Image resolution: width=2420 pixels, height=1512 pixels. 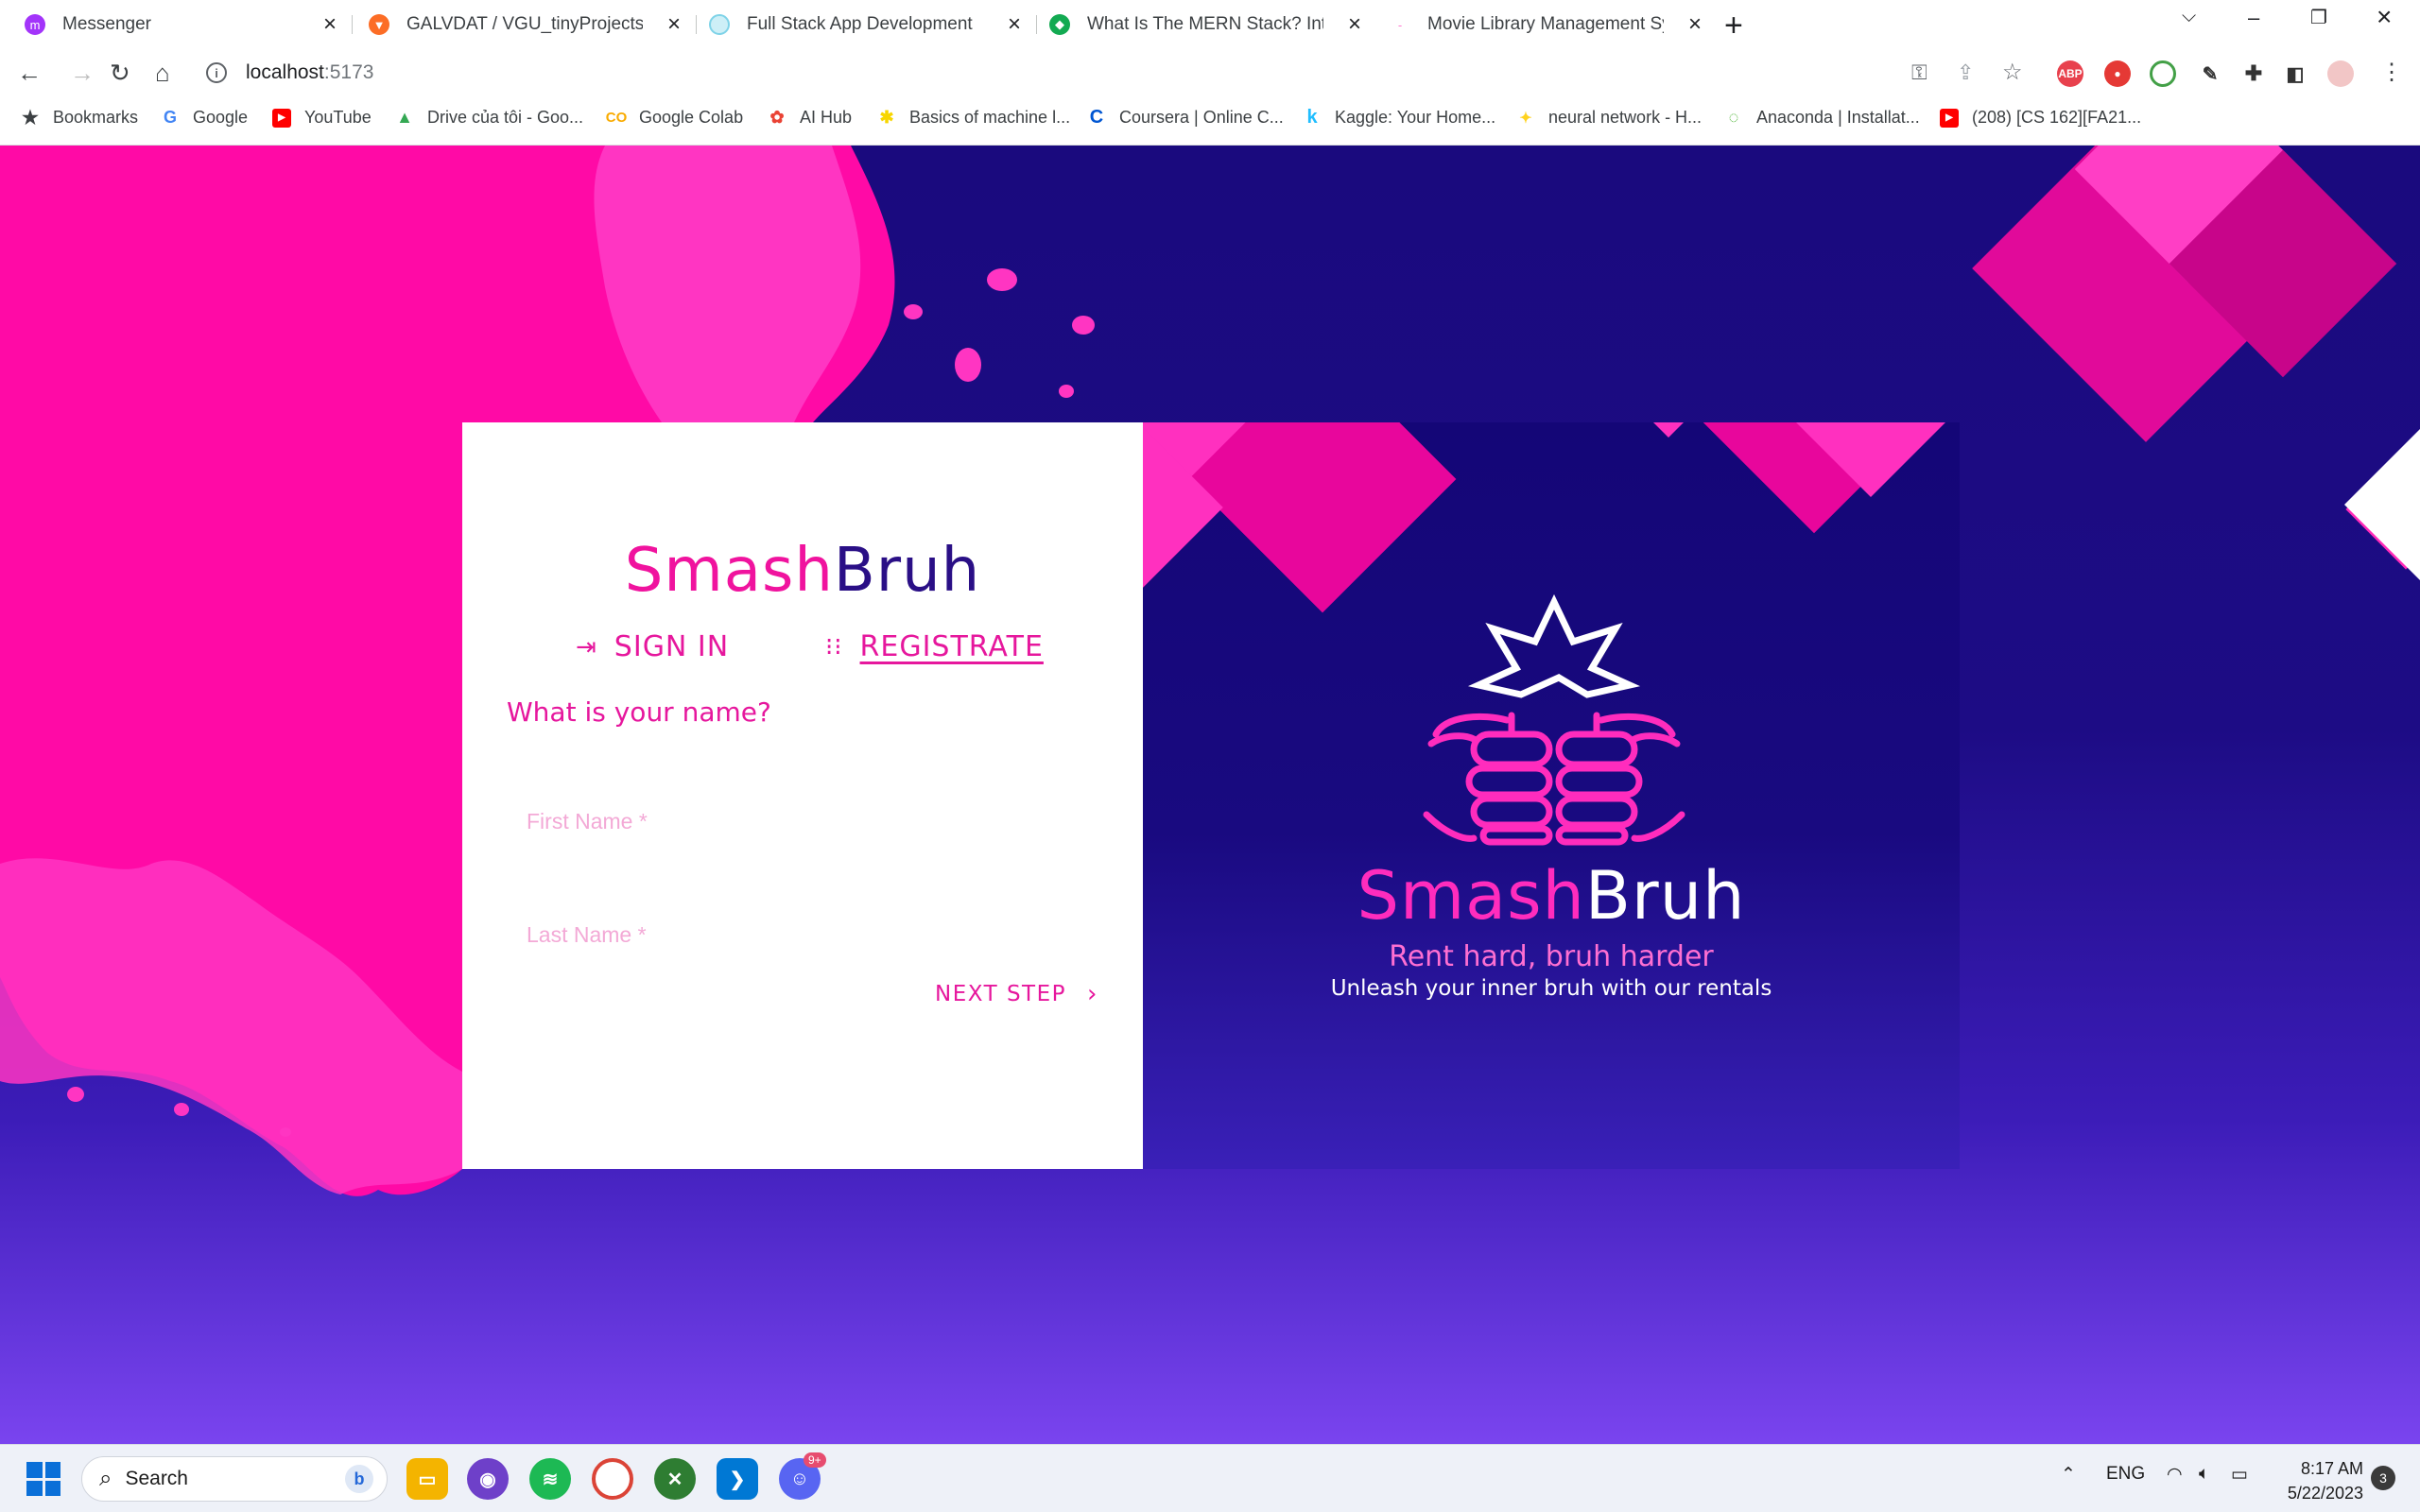 What do you see at coordinates (1400, 24) in the screenshot?
I see `page-icon: -` at bounding box center [1400, 24].